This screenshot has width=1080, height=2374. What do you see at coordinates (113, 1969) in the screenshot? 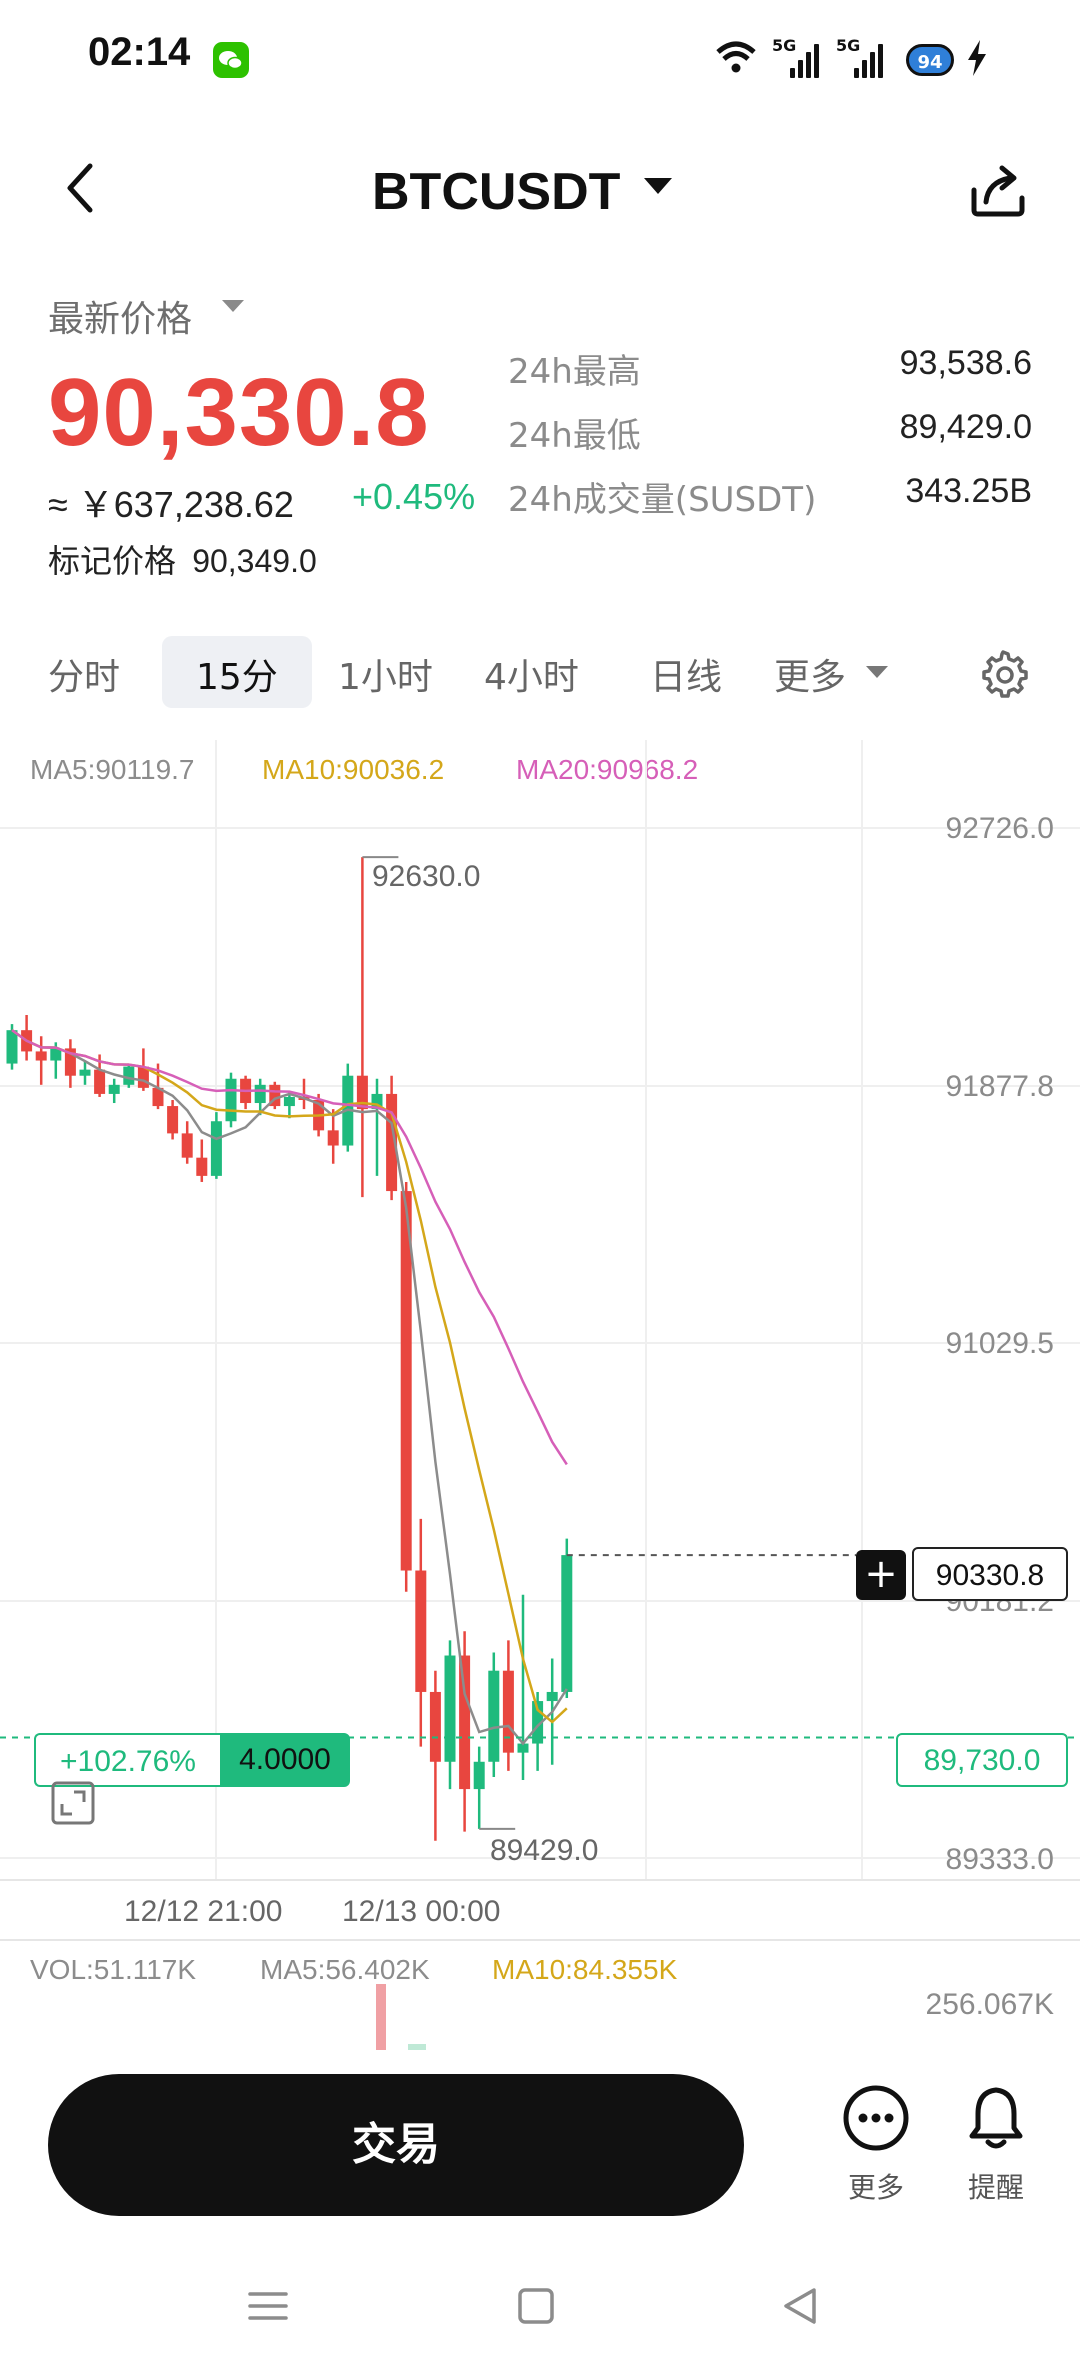
I see `volume-legend: VOL:51.117K` at bounding box center [113, 1969].